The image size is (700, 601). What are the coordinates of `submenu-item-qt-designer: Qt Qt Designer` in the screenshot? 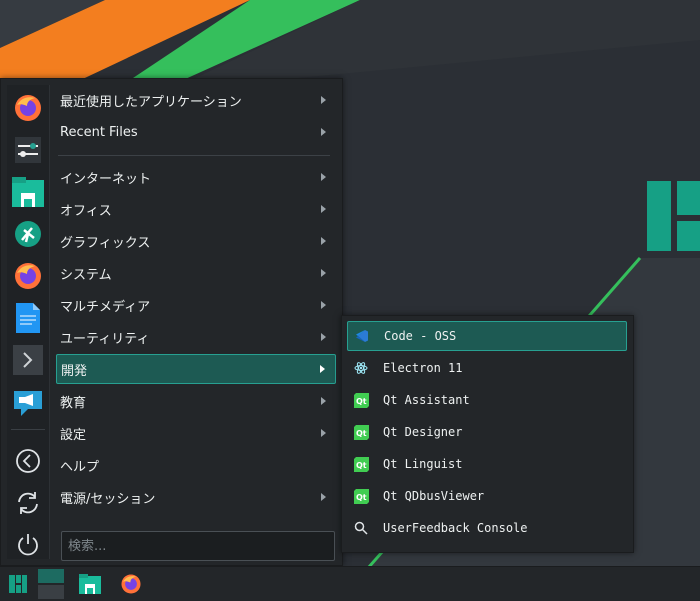 It's located at (487, 432).